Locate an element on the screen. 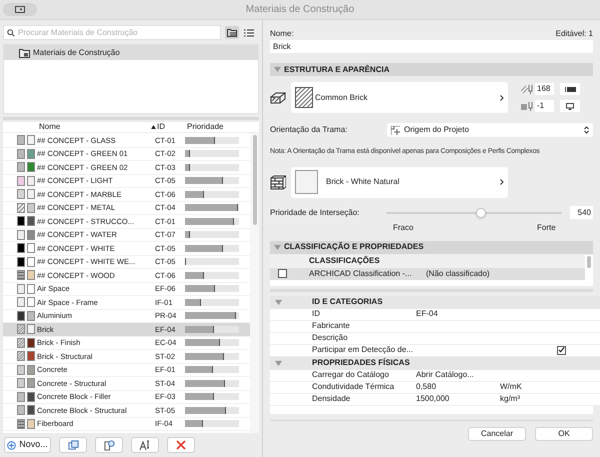 The width and height of the screenshot is (600, 457). hatch-swatch is located at coordinates (304, 97).